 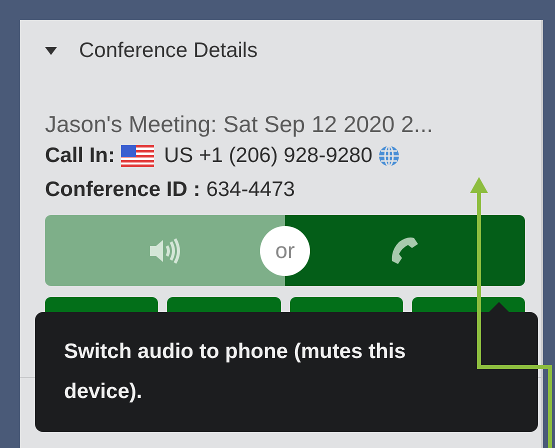 I want to click on flag-icon, so click(x=137, y=156).